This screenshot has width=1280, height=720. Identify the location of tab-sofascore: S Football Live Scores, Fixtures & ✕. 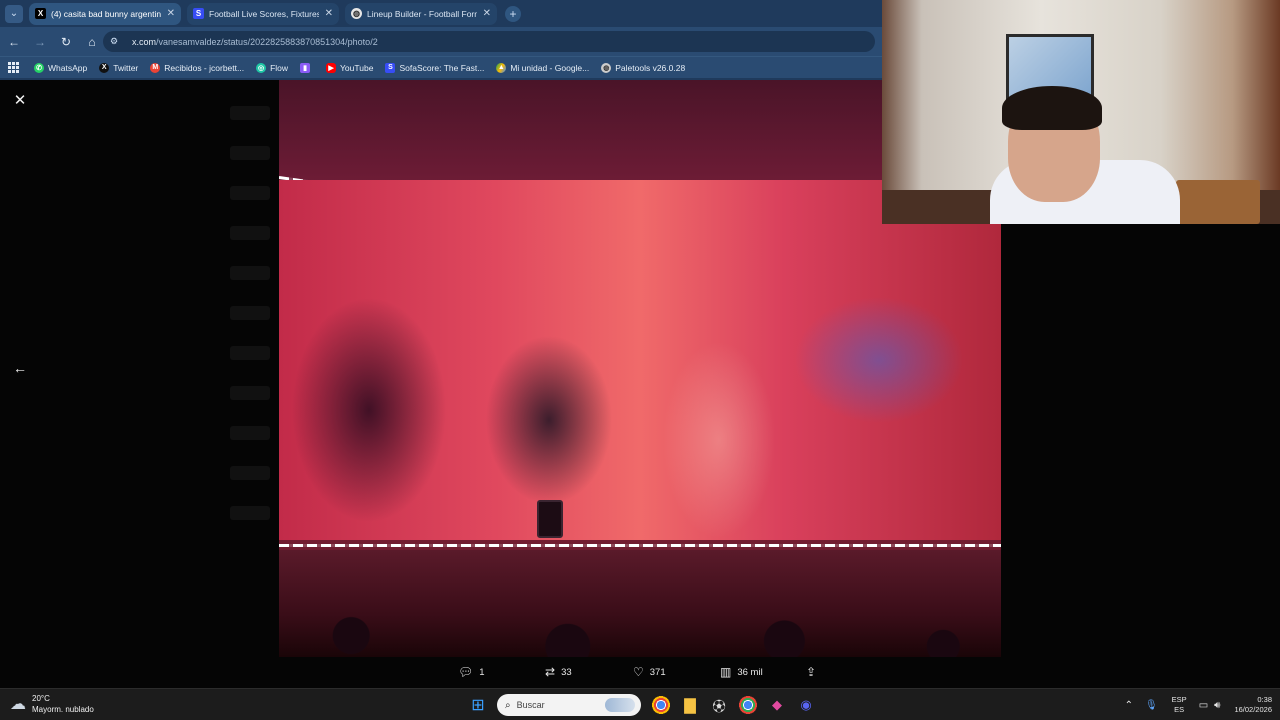
(263, 13).